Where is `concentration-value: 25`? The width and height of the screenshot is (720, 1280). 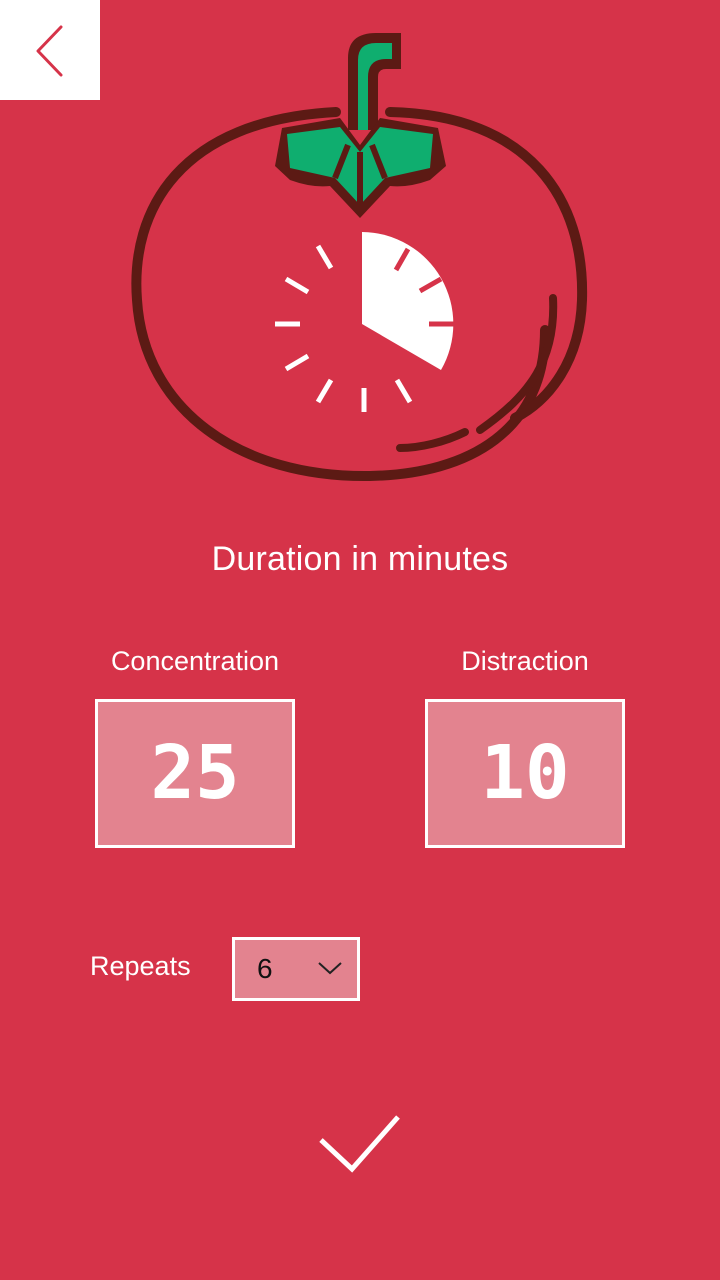
concentration-value: 25 is located at coordinates (194, 773).